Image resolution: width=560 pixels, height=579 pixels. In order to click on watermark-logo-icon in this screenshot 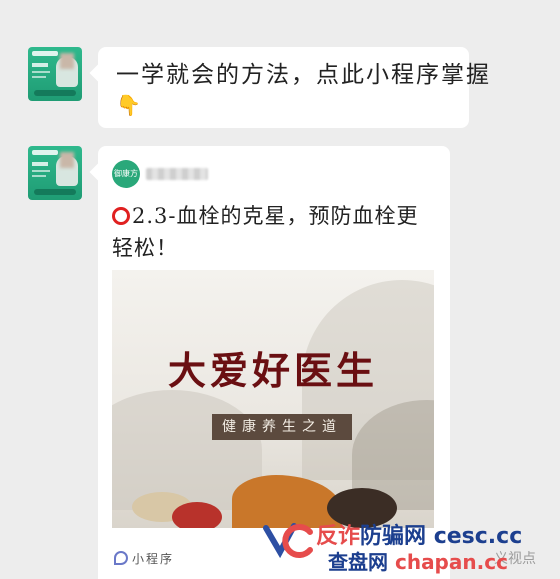, I will do `click(288, 541)`.